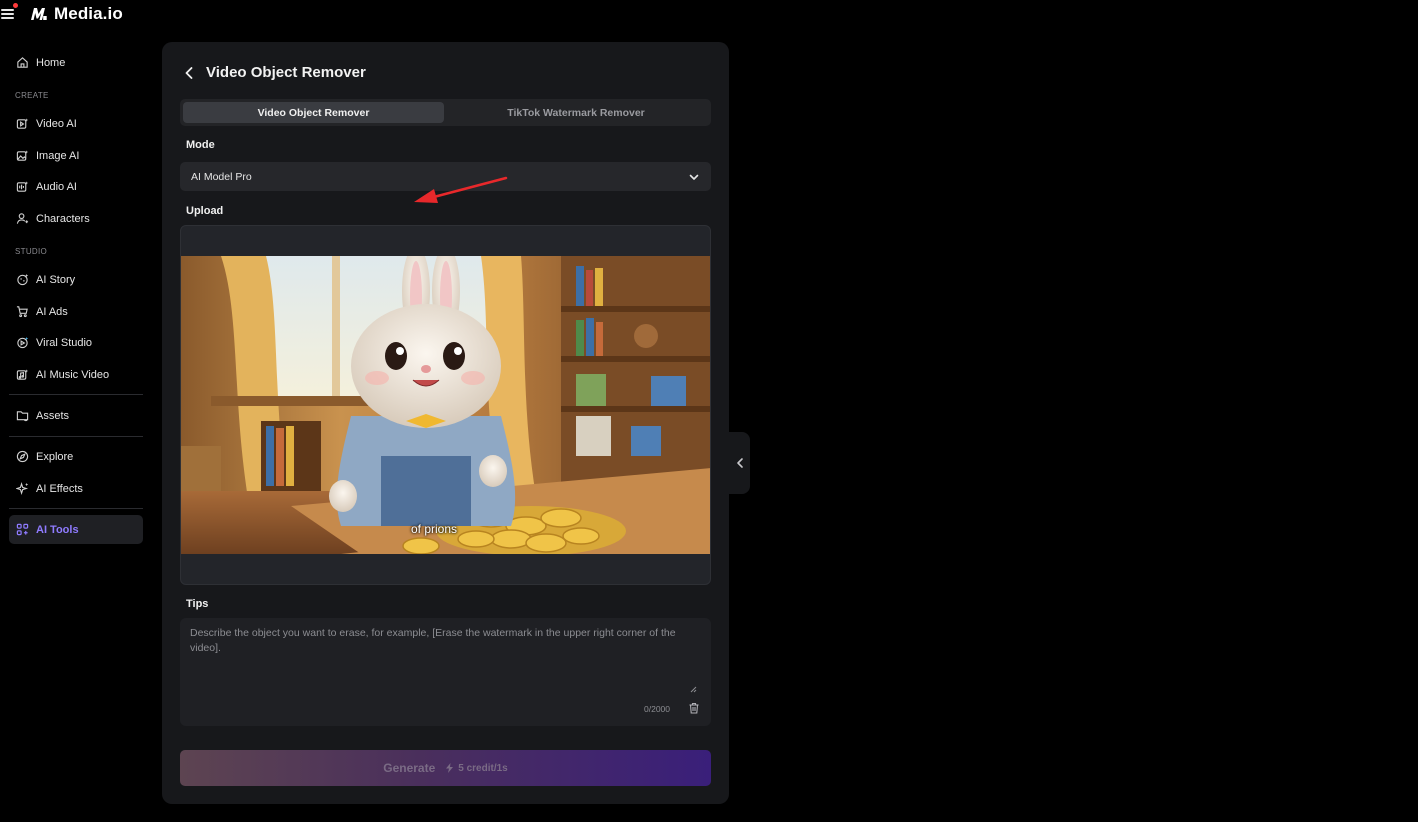  I want to click on character-icon, so click(22, 218).